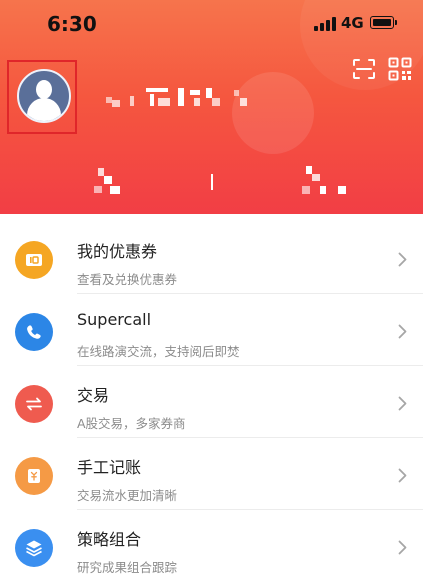 The image size is (423, 582). I want to click on list-item-supercall: Supercall 在线路演交流，支持阅后即焚, so click(211, 330).